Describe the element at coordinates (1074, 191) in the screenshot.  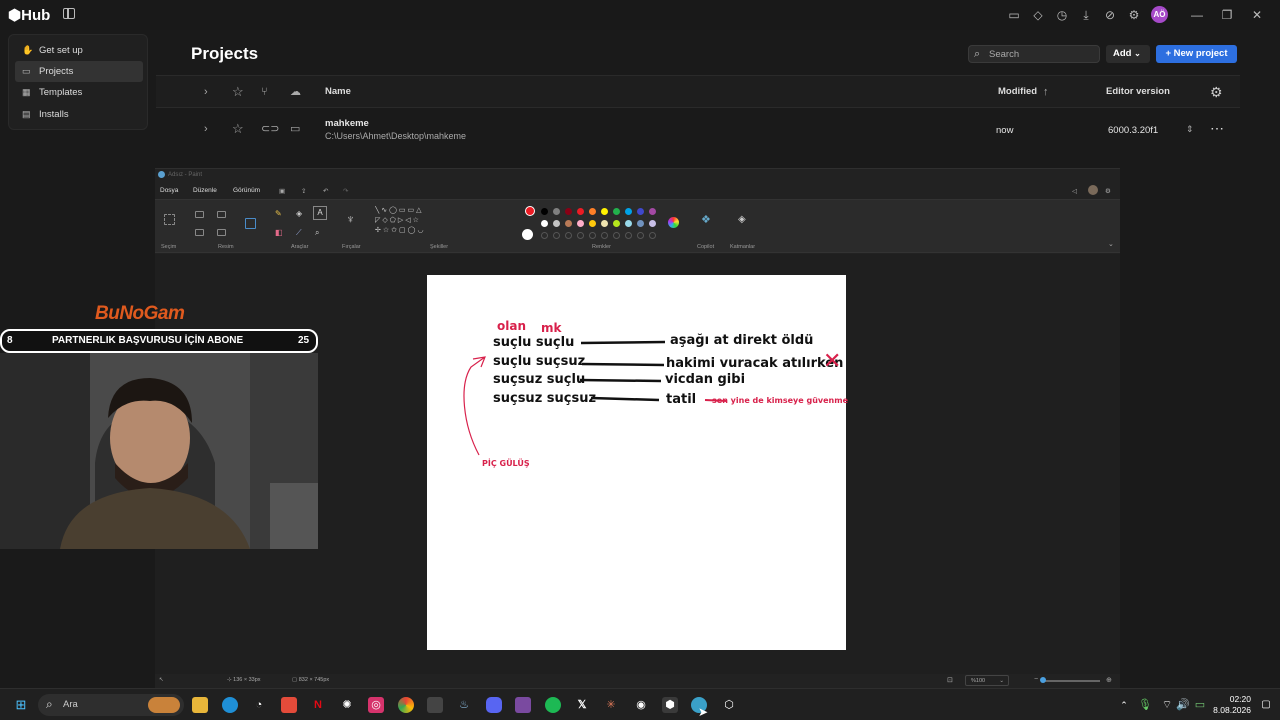
I see `share-feedback-icon: ◁` at that location.